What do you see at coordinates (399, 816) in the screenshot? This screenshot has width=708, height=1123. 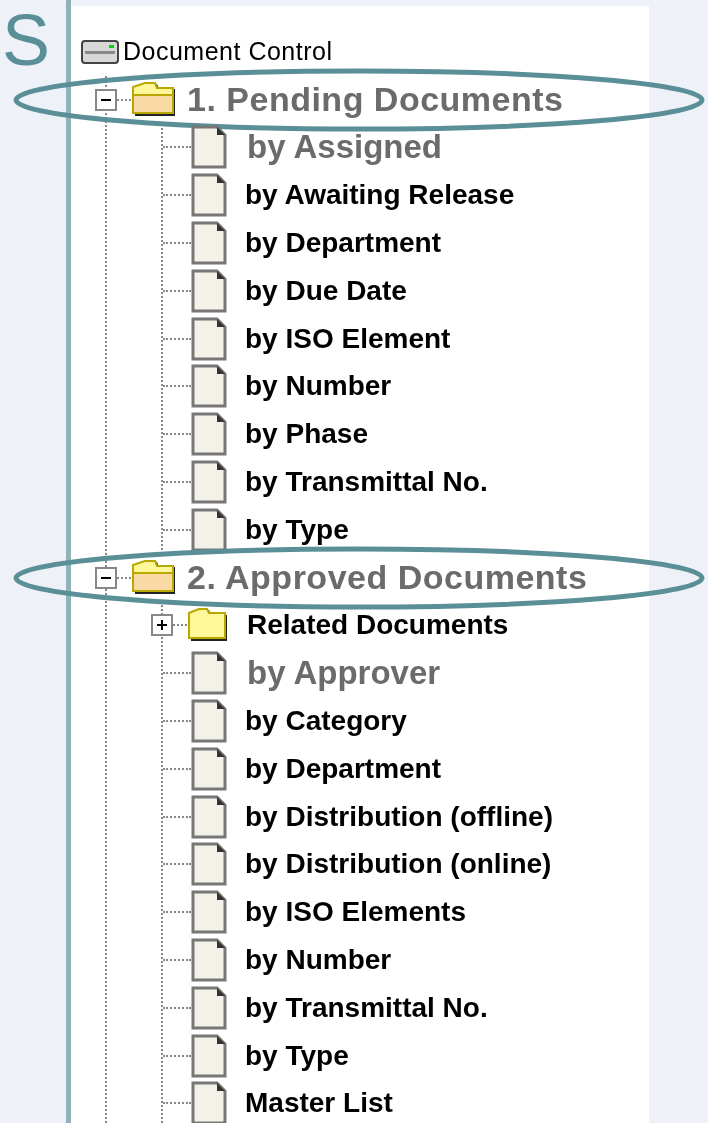 I see `tree-item-label: by Distribution (offline)` at bounding box center [399, 816].